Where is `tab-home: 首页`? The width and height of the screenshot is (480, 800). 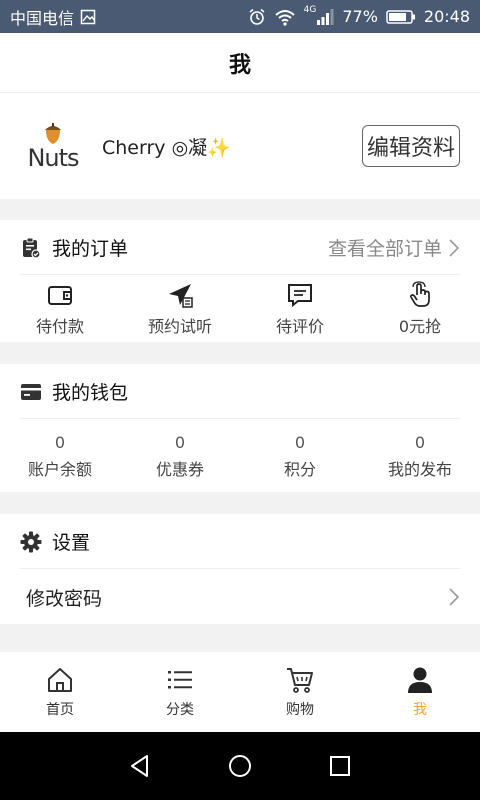 tab-home: 首页 is located at coordinates (60, 692).